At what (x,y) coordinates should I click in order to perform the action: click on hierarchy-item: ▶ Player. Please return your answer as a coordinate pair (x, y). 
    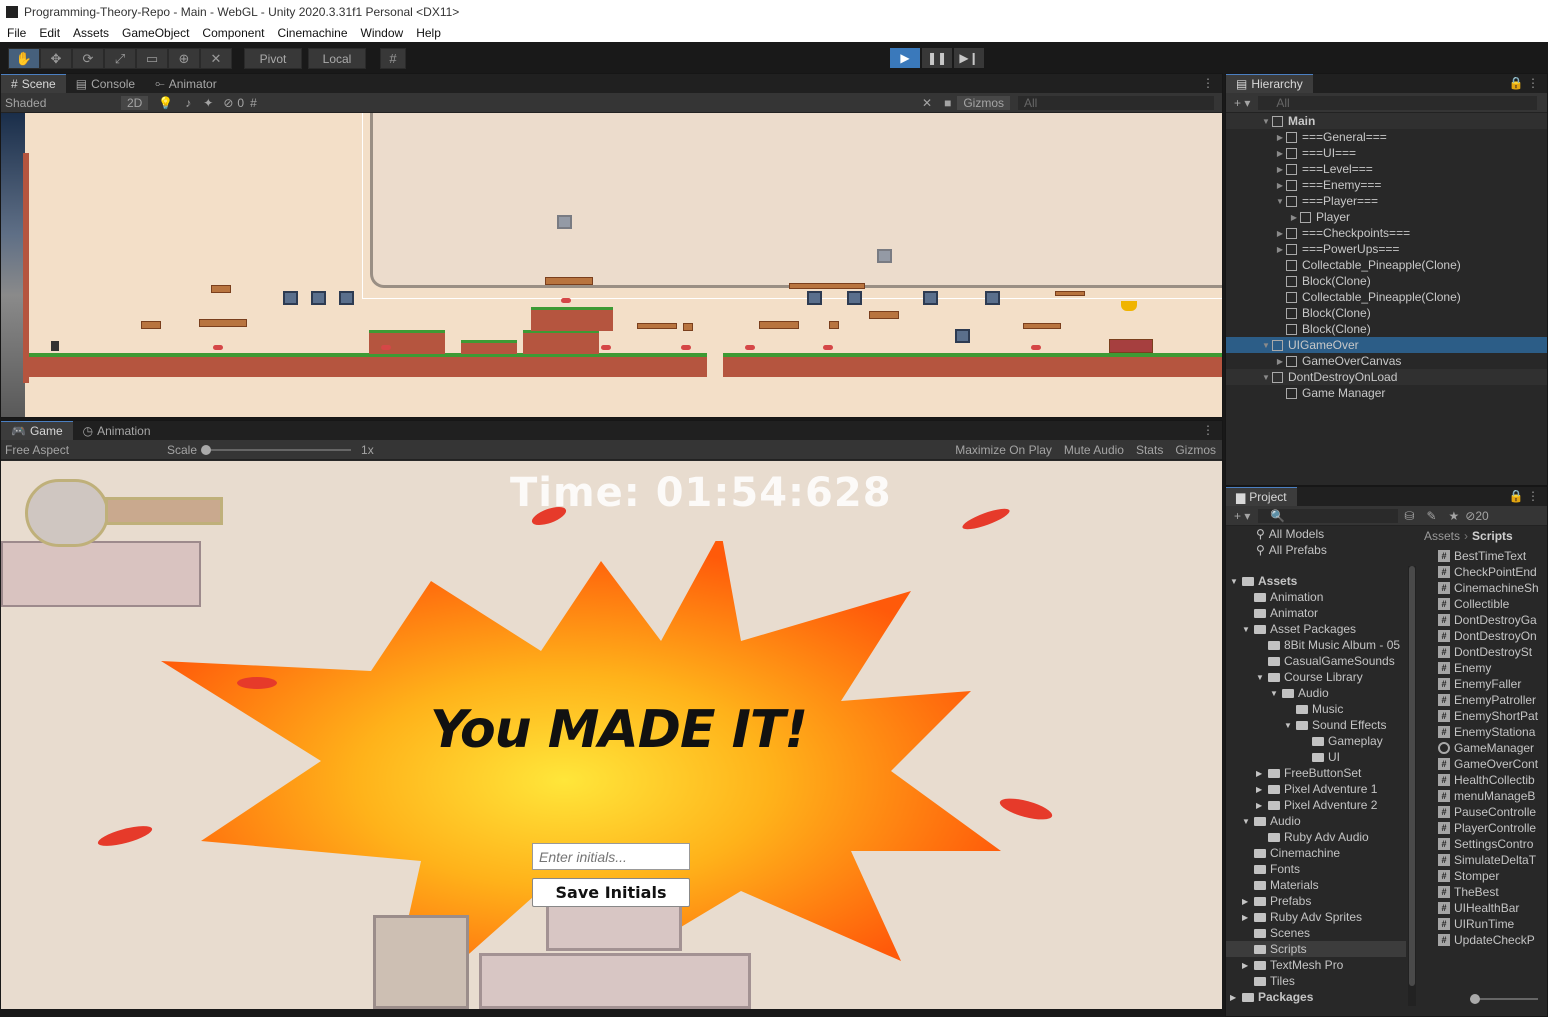
    Looking at the image, I should click on (1386, 217).